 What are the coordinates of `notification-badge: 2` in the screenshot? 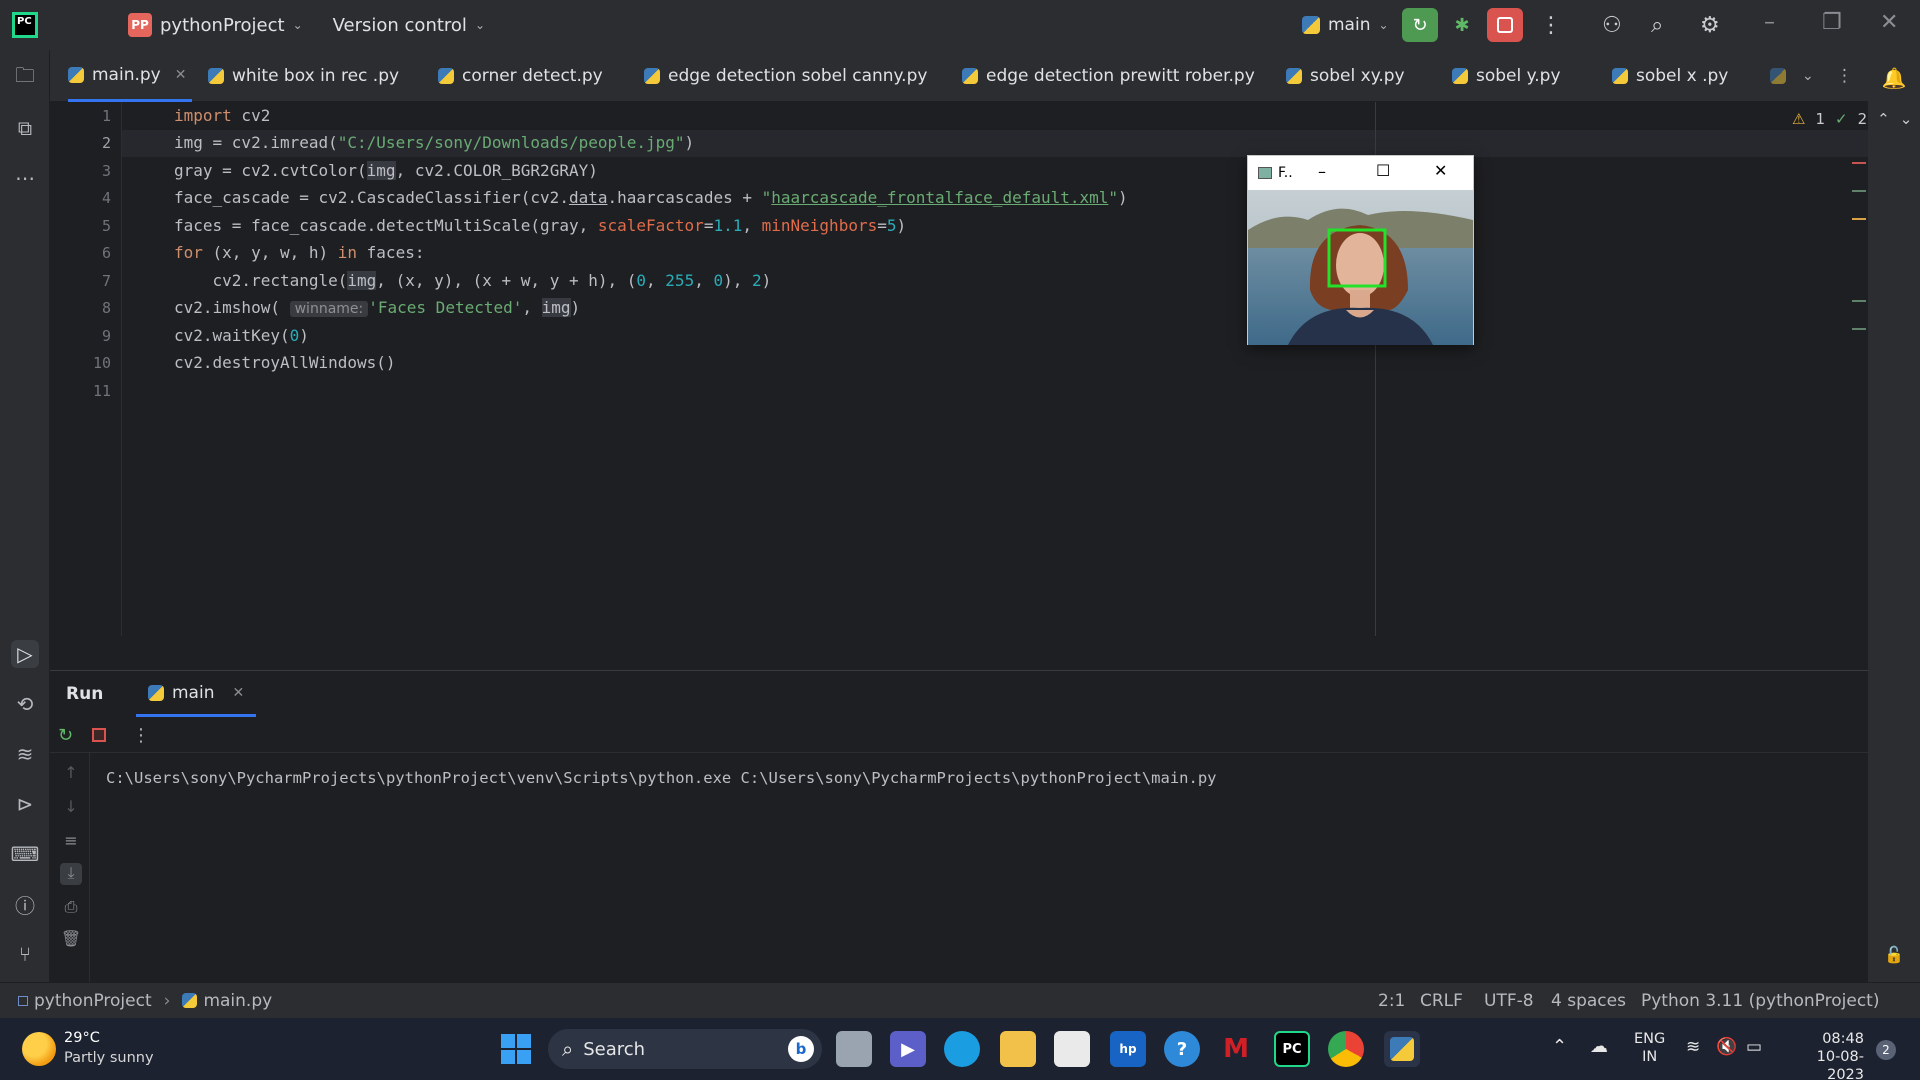 It's located at (1886, 1050).